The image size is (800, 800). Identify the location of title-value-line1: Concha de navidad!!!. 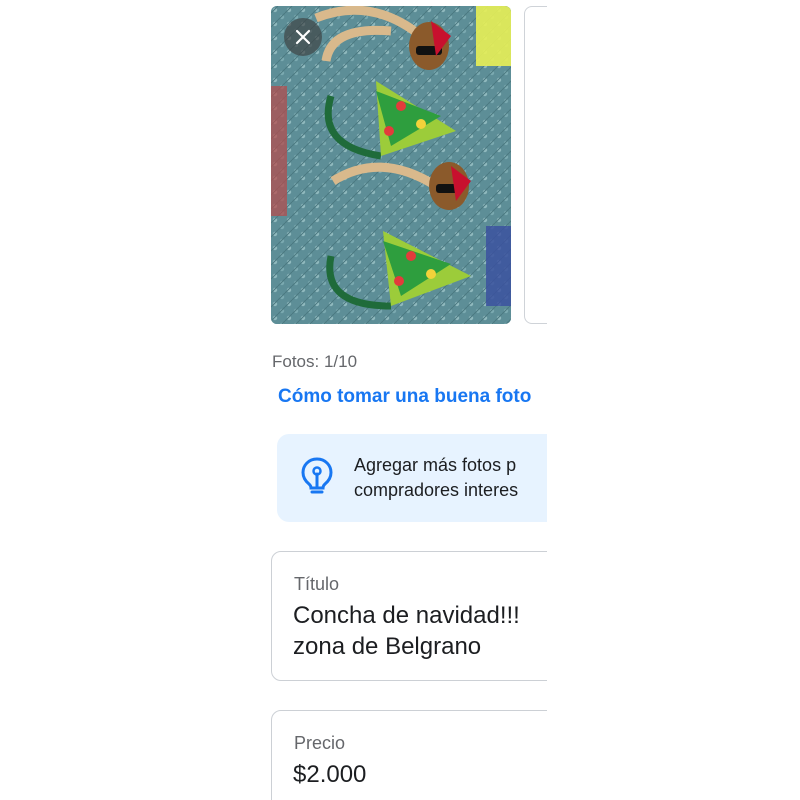
(406, 615).